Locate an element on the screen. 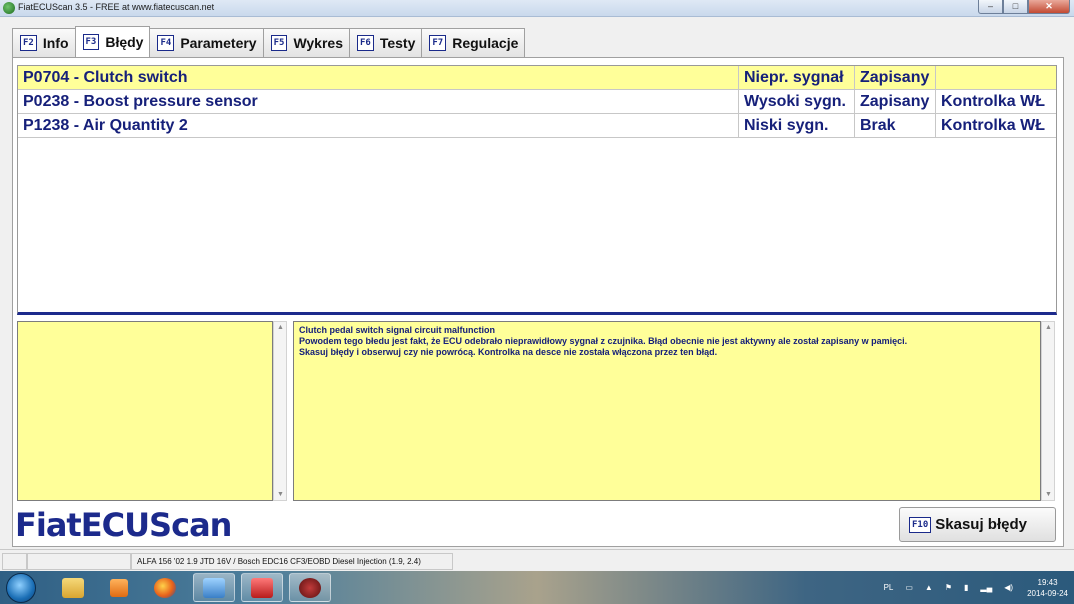 The height and width of the screenshot is (604, 1074). tab-adjustments: F7 Regulacje is located at coordinates (473, 42).